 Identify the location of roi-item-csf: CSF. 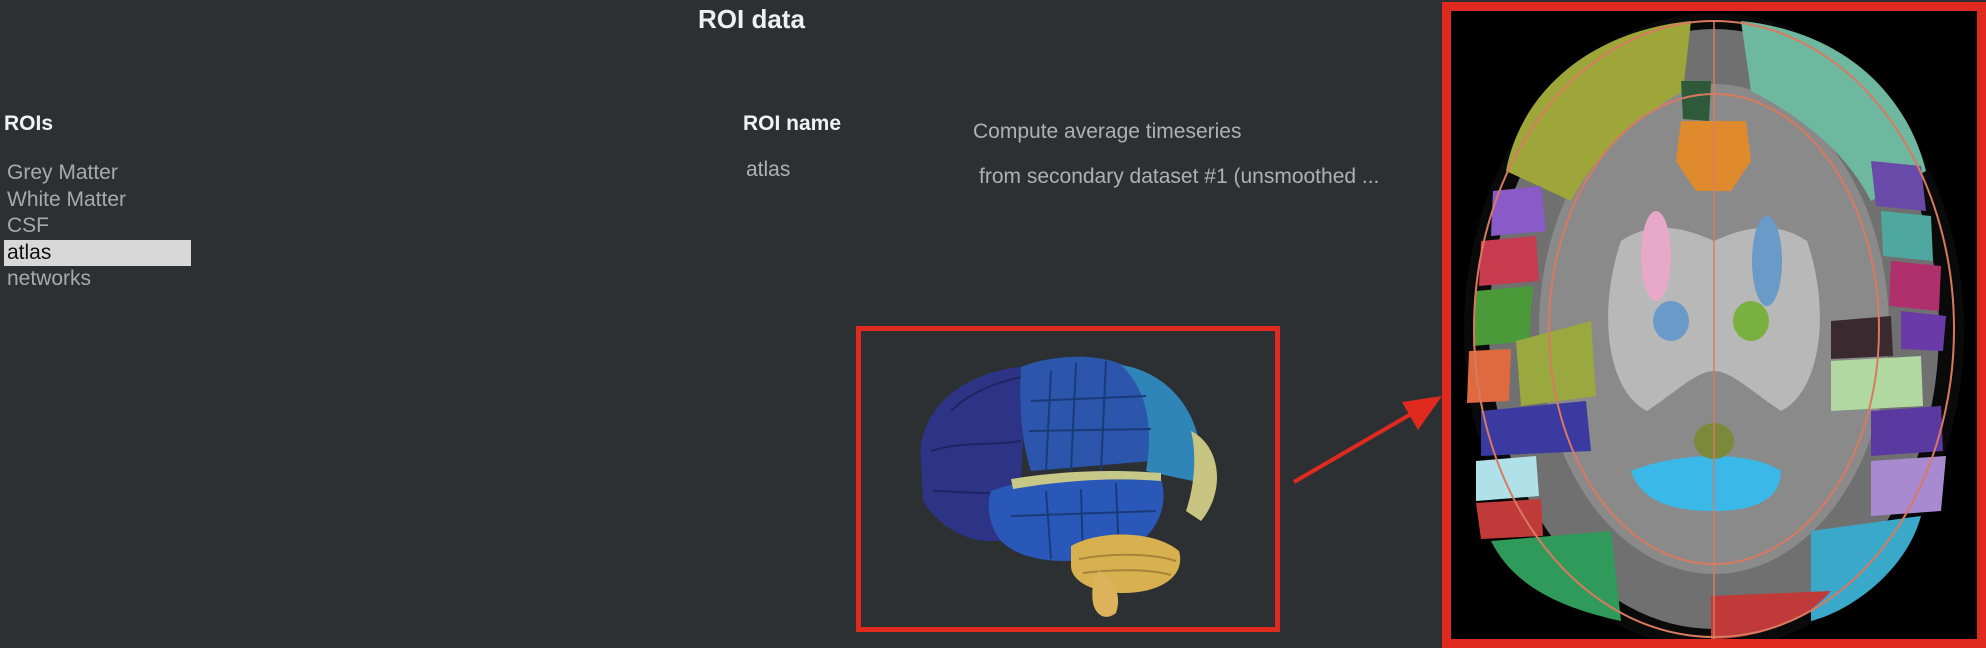
(97, 226).